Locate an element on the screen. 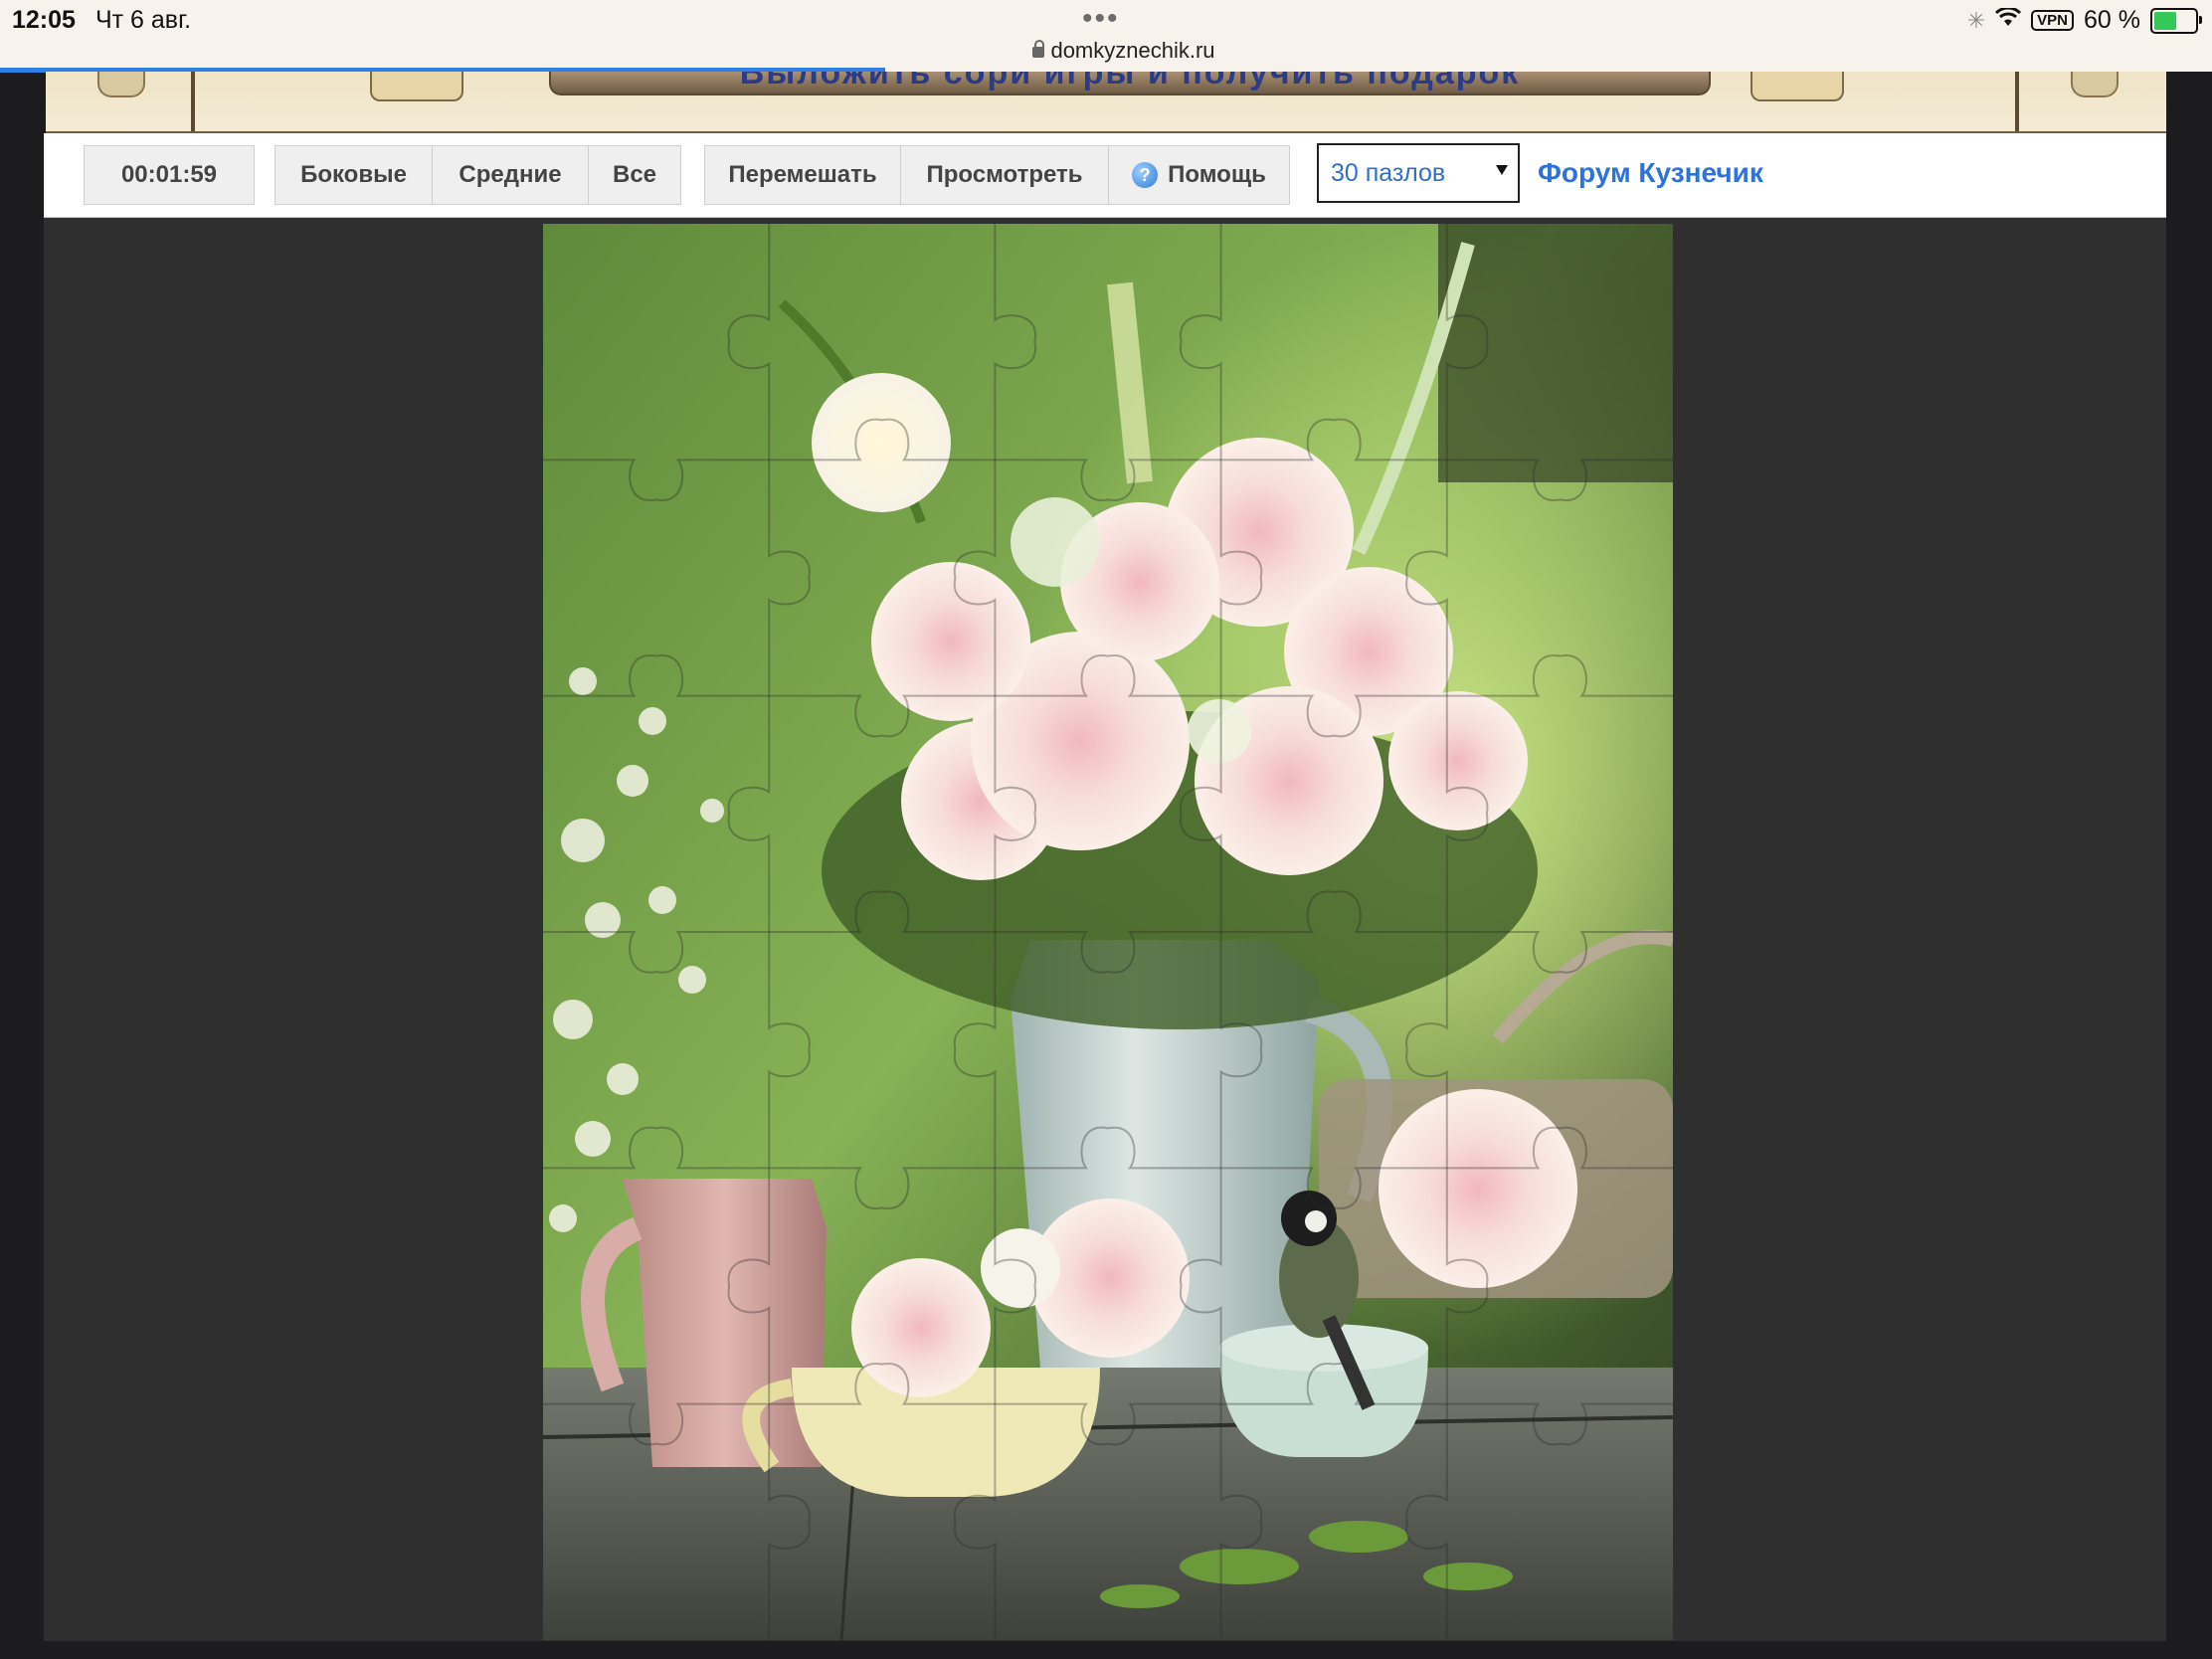  url-text: domkyznechik.ru is located at coordinates (1132, 50).